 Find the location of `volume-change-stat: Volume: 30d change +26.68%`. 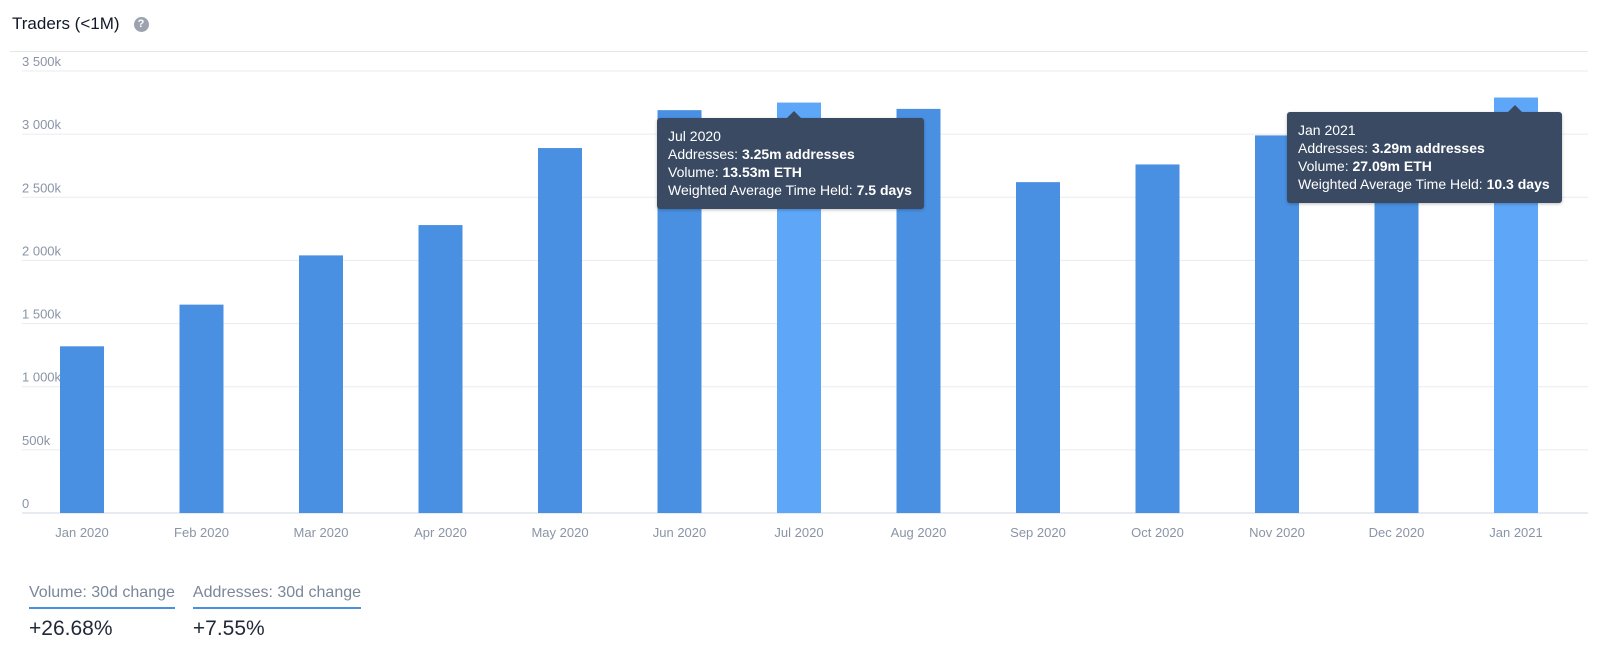

volume-change-stat: Volume: 30d change +26.68% is located at coordinates (102, 612).